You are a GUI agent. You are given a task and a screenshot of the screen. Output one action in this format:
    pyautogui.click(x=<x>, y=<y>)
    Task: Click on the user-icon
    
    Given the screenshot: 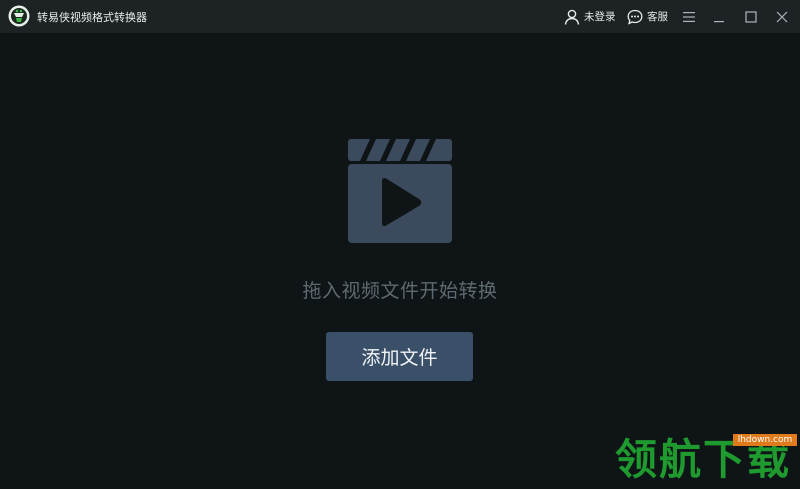 What is the action you would take?
    pyautogui.click(x=572, y=17)
    